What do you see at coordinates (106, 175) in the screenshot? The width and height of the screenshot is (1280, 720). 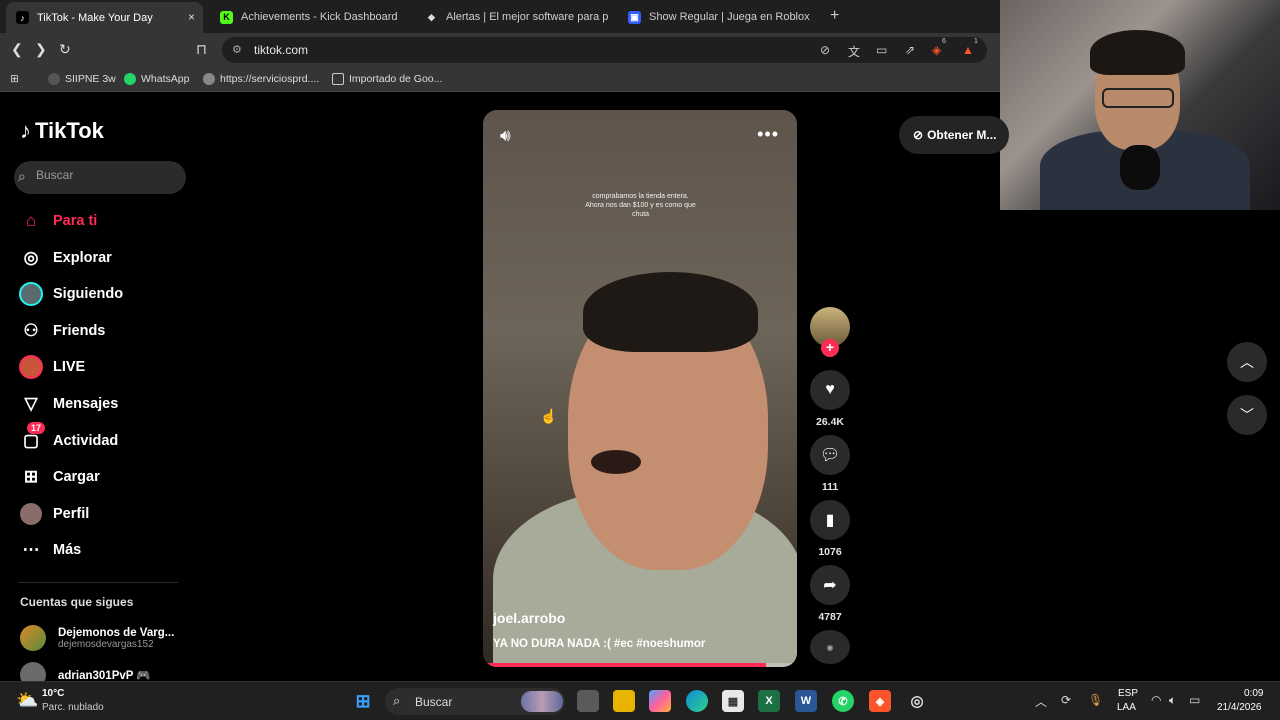 I see `search-input` at bounding box center [106, 175].